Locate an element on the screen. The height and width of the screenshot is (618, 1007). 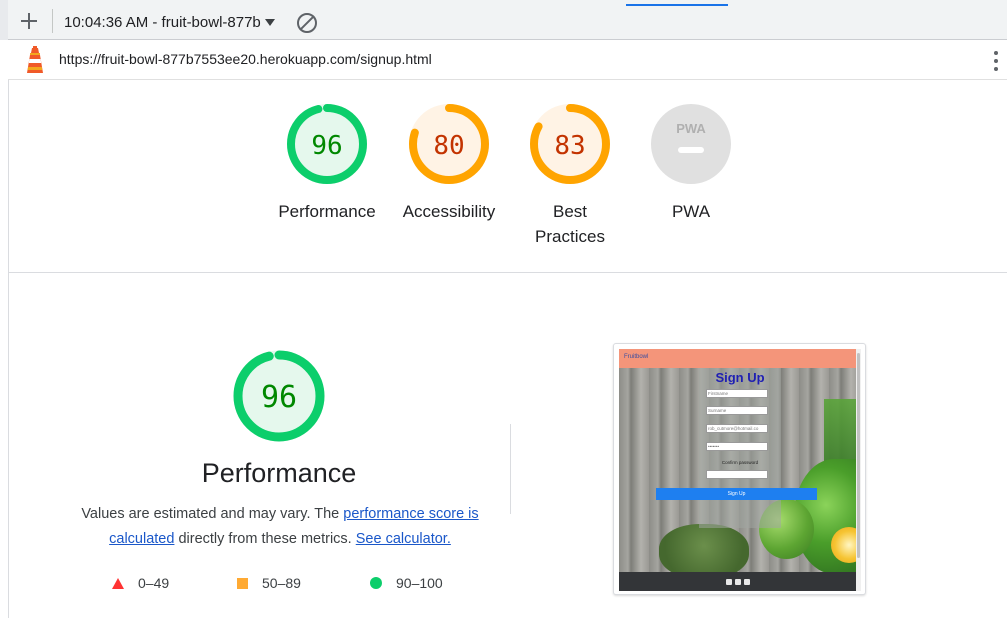
active-tab-indicator is located at coordinates (677, 5).